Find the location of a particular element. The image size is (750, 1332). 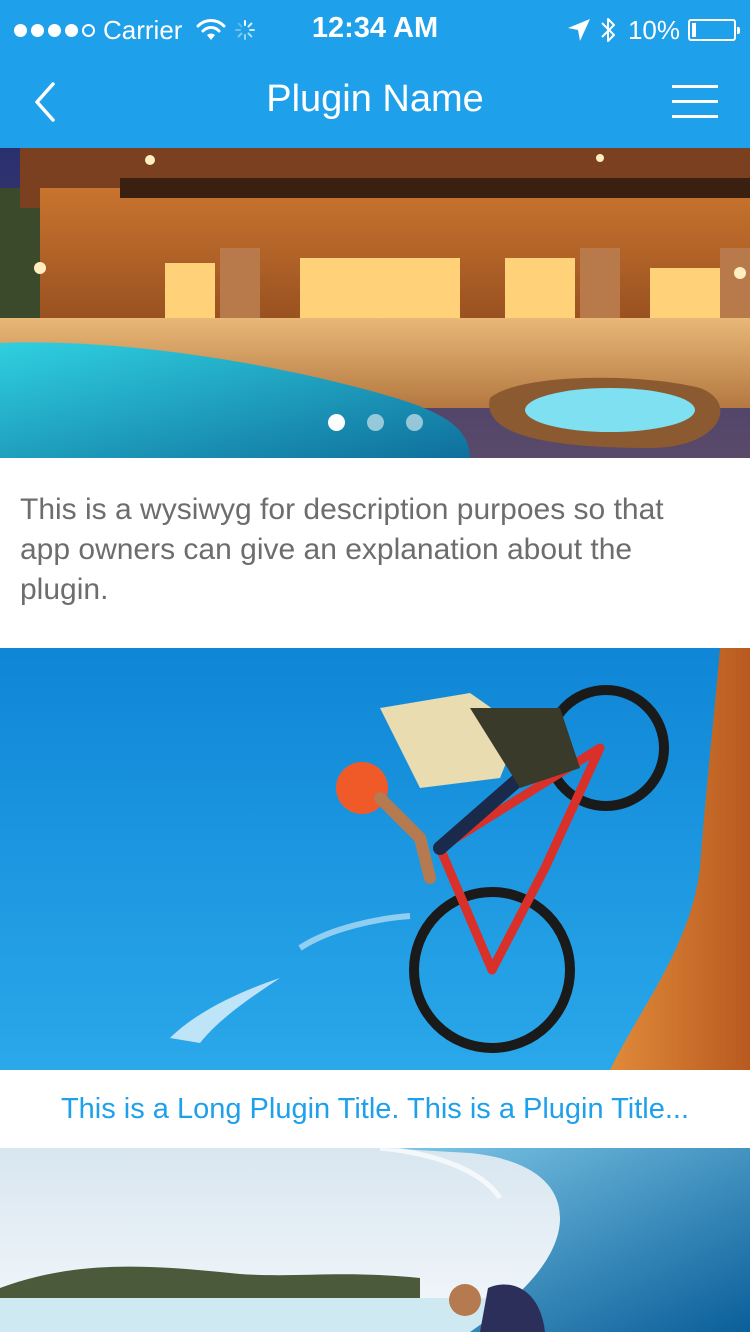

status-right: 10% is located at coordinates (653, 30).